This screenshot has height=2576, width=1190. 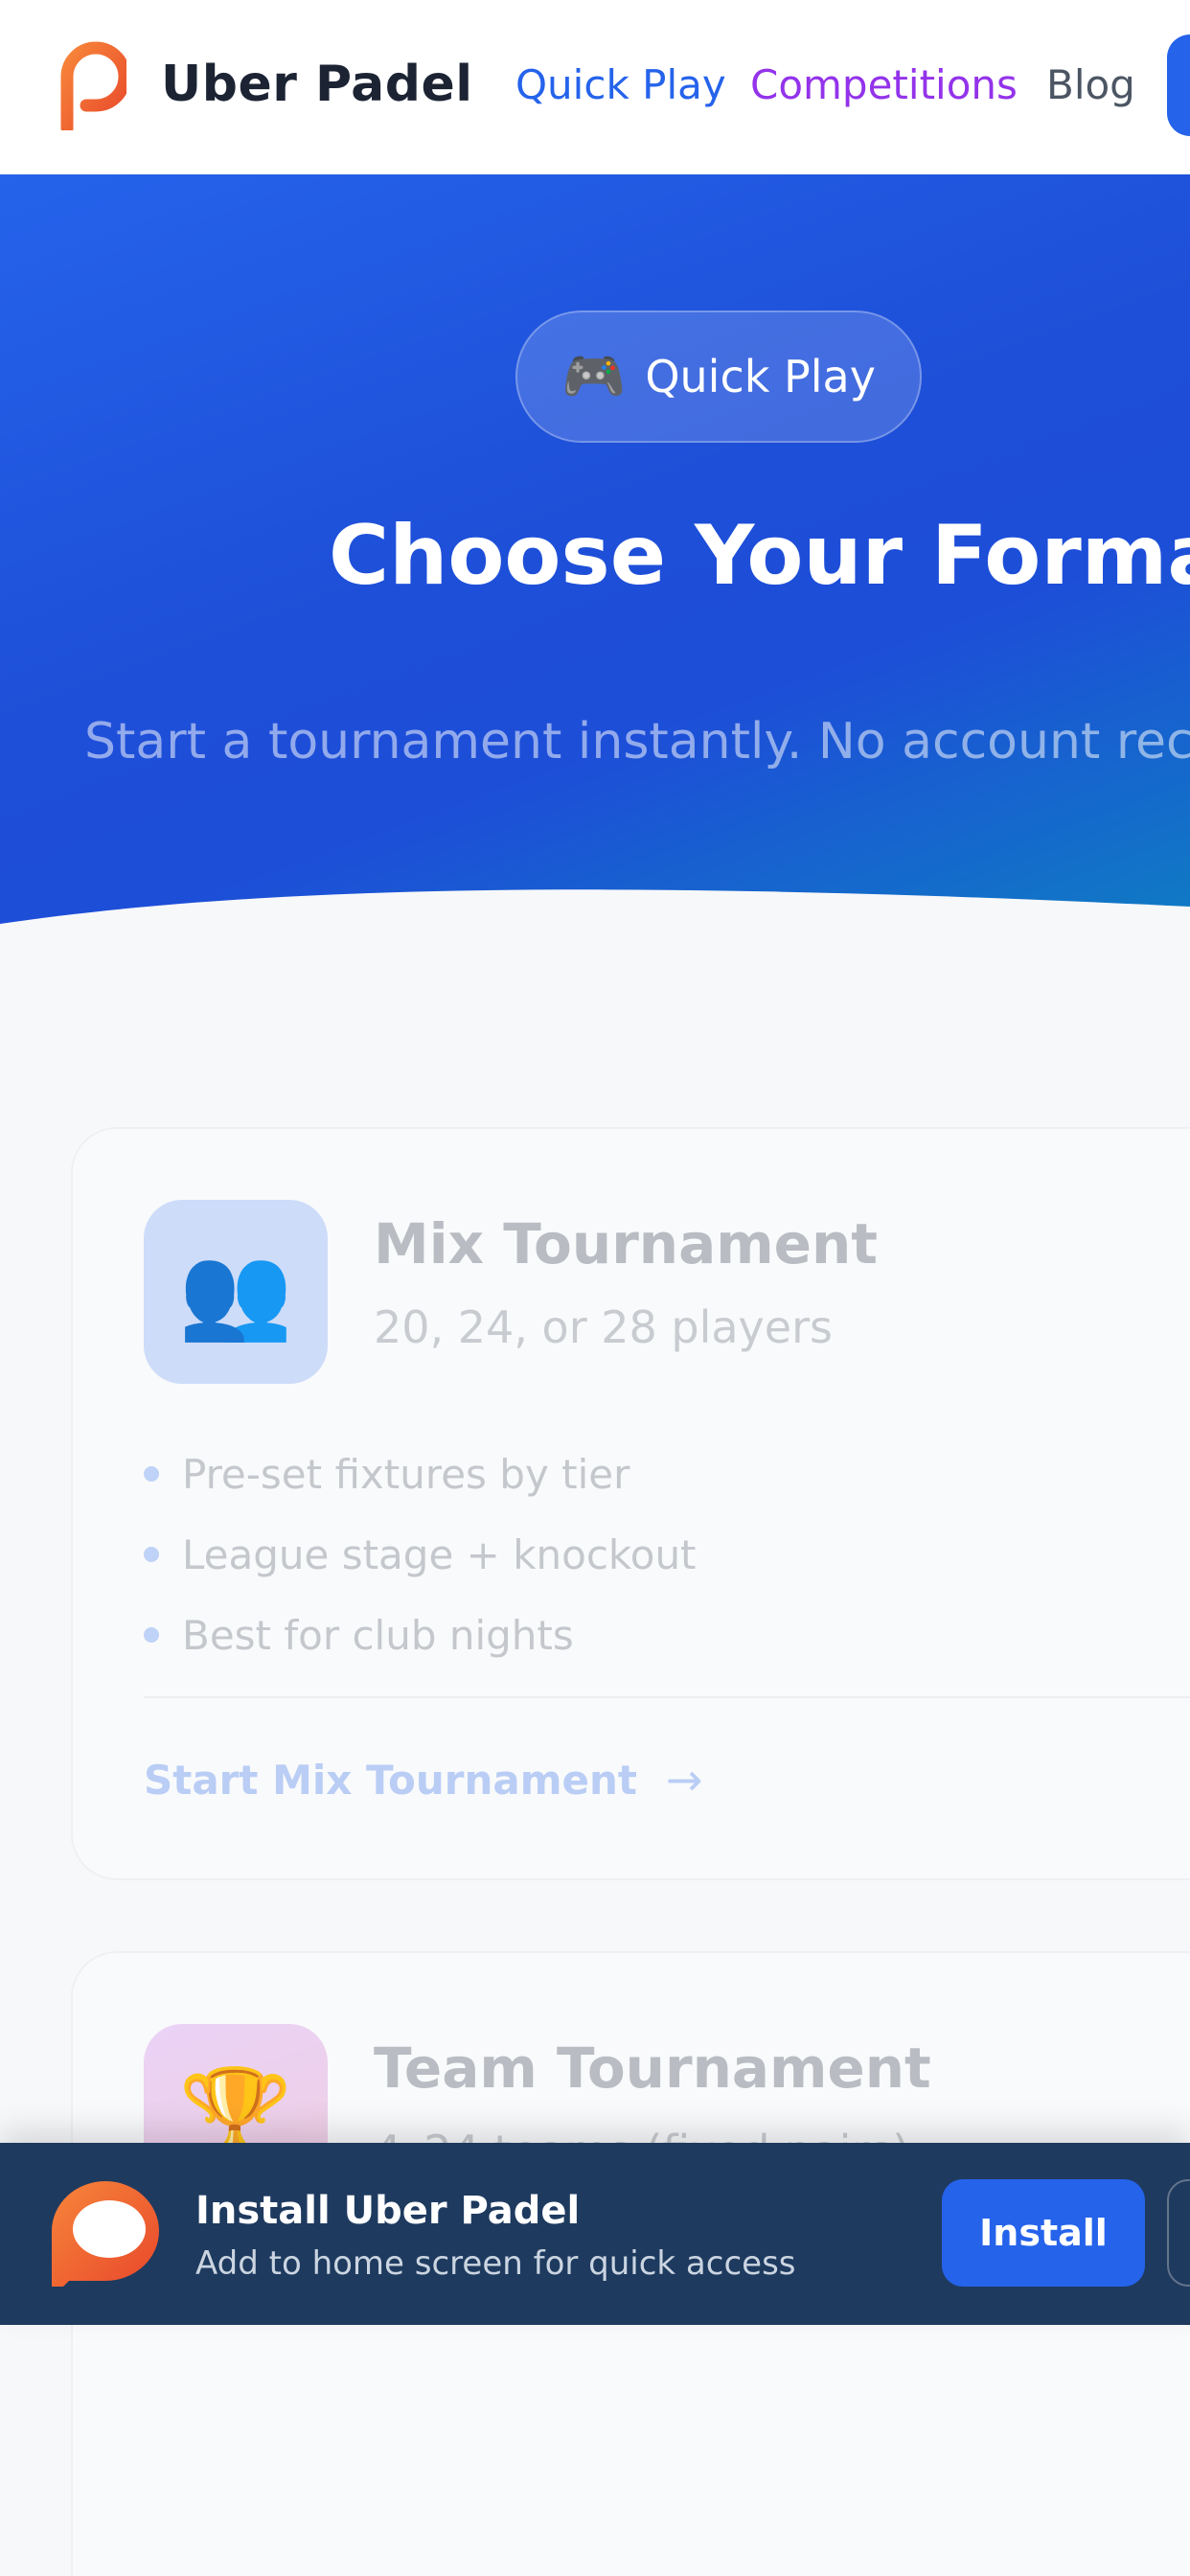 What do you see at coordinates (1178, 85) in the screenshot?
I see `nav-cta-button` at bounding box center [1178, 85].